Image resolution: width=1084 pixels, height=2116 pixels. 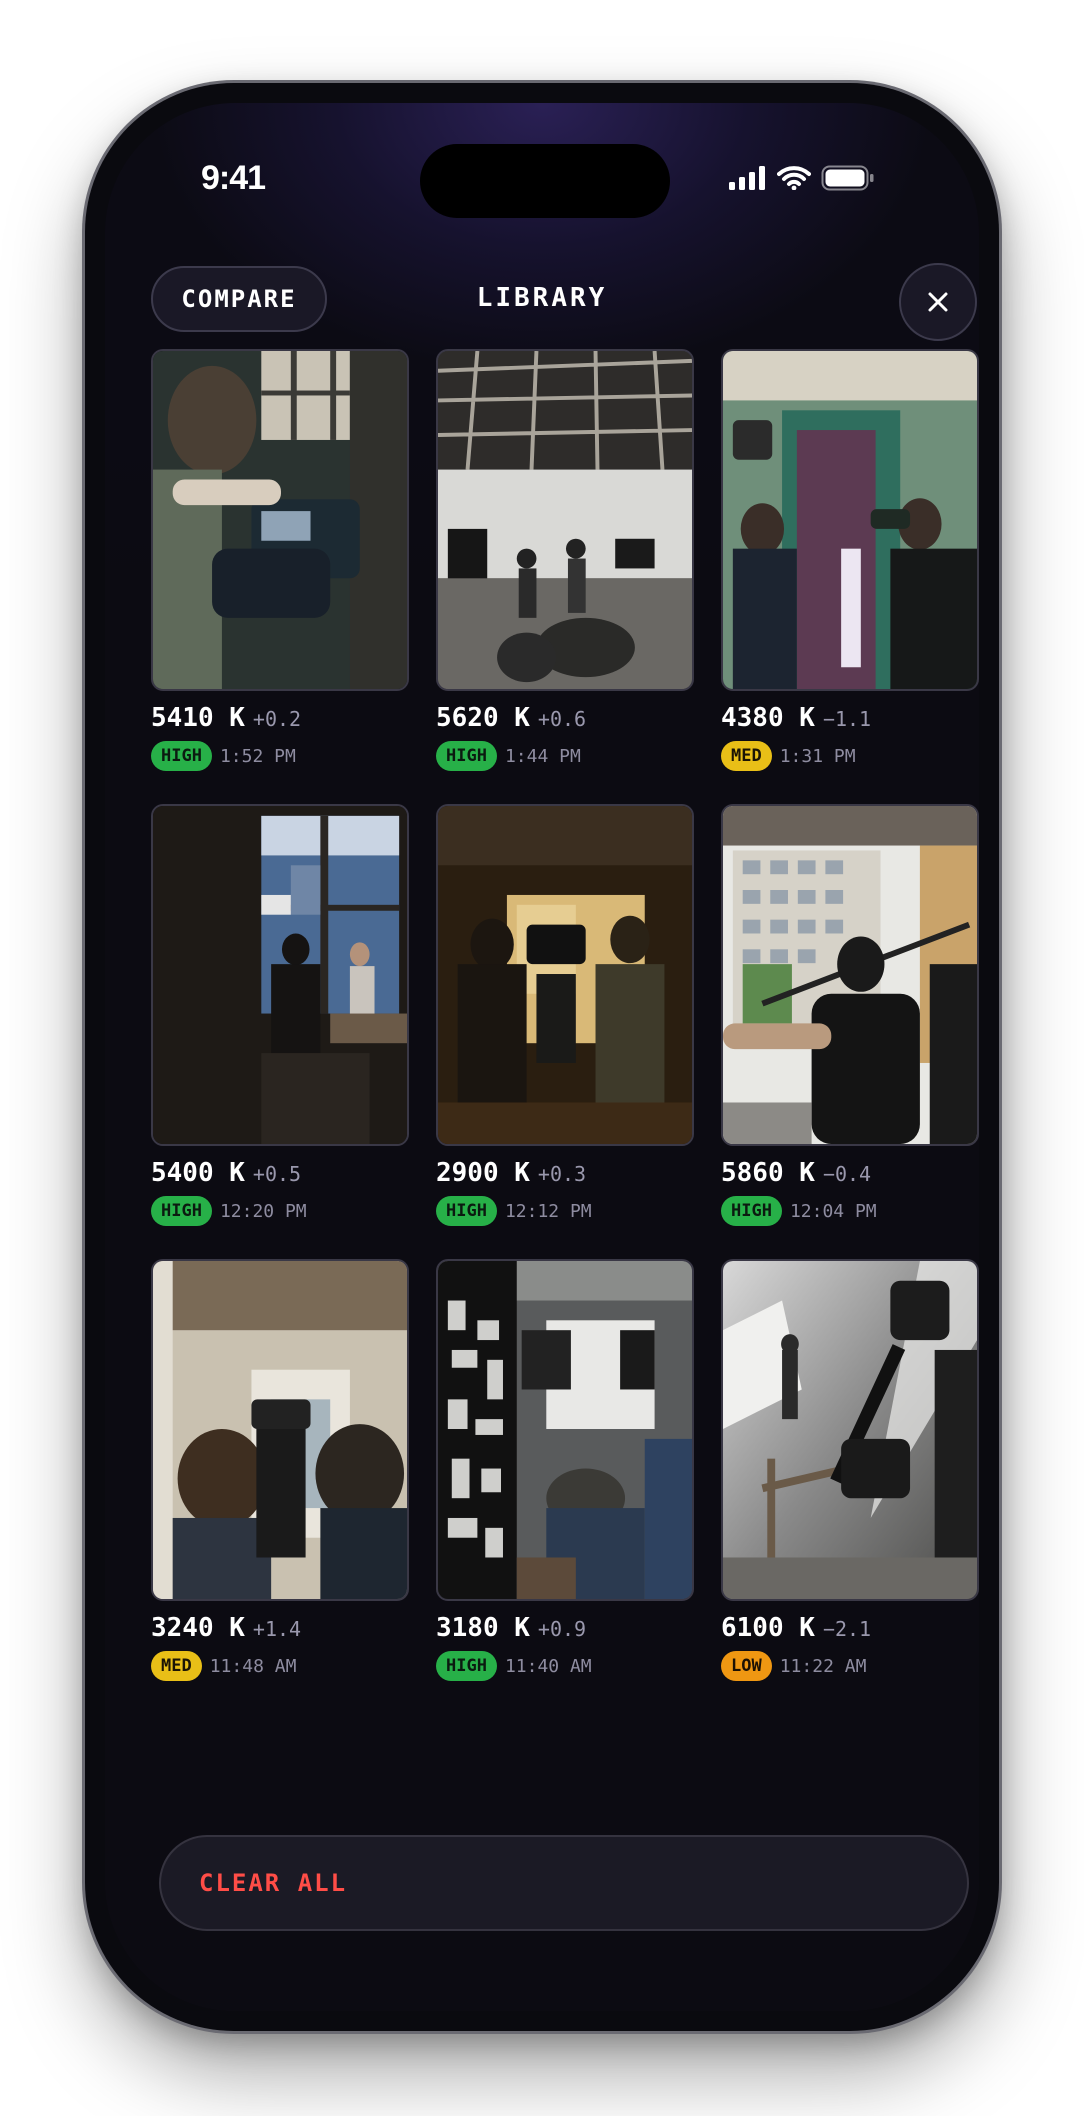 I want to click on kelvin-value: 5620 K, so click(x=483, y=718).